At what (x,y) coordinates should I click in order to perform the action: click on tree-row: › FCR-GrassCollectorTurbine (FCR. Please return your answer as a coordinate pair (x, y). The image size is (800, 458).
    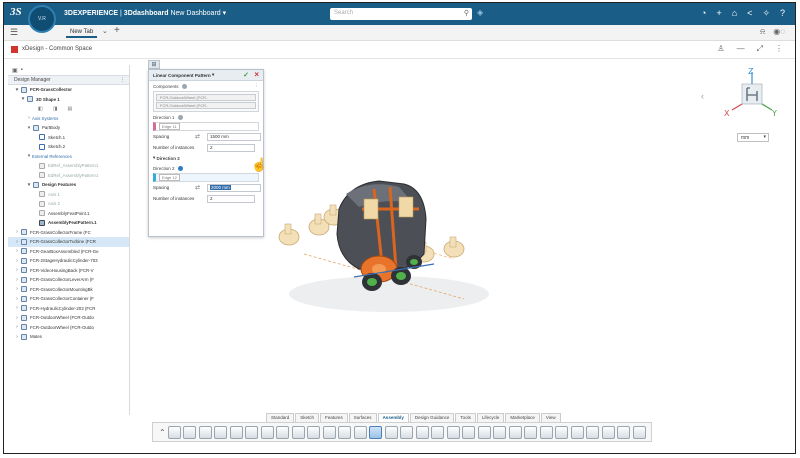
    Looking at the image, I should click on (68, 242).